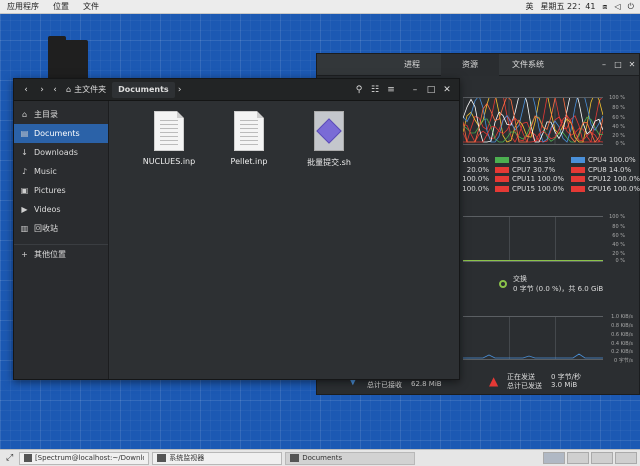 This screenshot has height=466, width=640. What do you see at coordinates (375, 90) in the screenshot?
I see `view-toggle-button: ☷` at bounding box center [375, 90].